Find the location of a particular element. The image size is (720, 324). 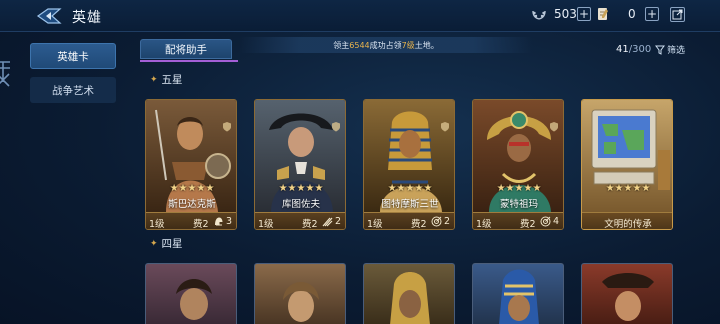

hero-info-bar: 1级 费2 3 is located at coordinates (191, 221).